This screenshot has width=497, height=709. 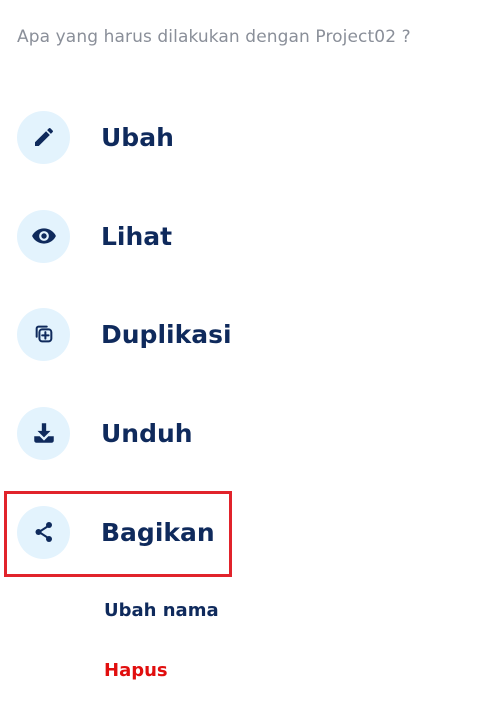 What do you see at coordinates (136, 670) in the screenshot?
I see `delete-link: Hapus` at bounding box center [136, 670].